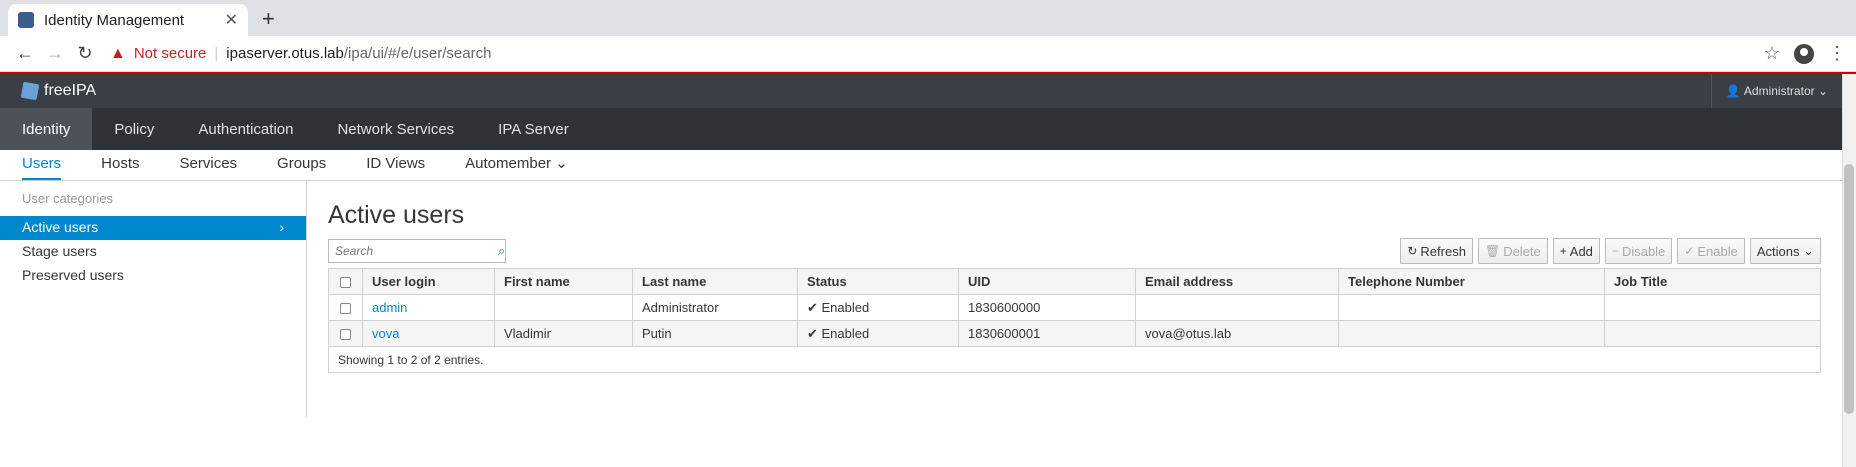 The height and width of the screenshot is (467, 1856). Describe the element at coordinates (245, 129) in the screenshot. I see `nav-authentication: Authentication` at that location.